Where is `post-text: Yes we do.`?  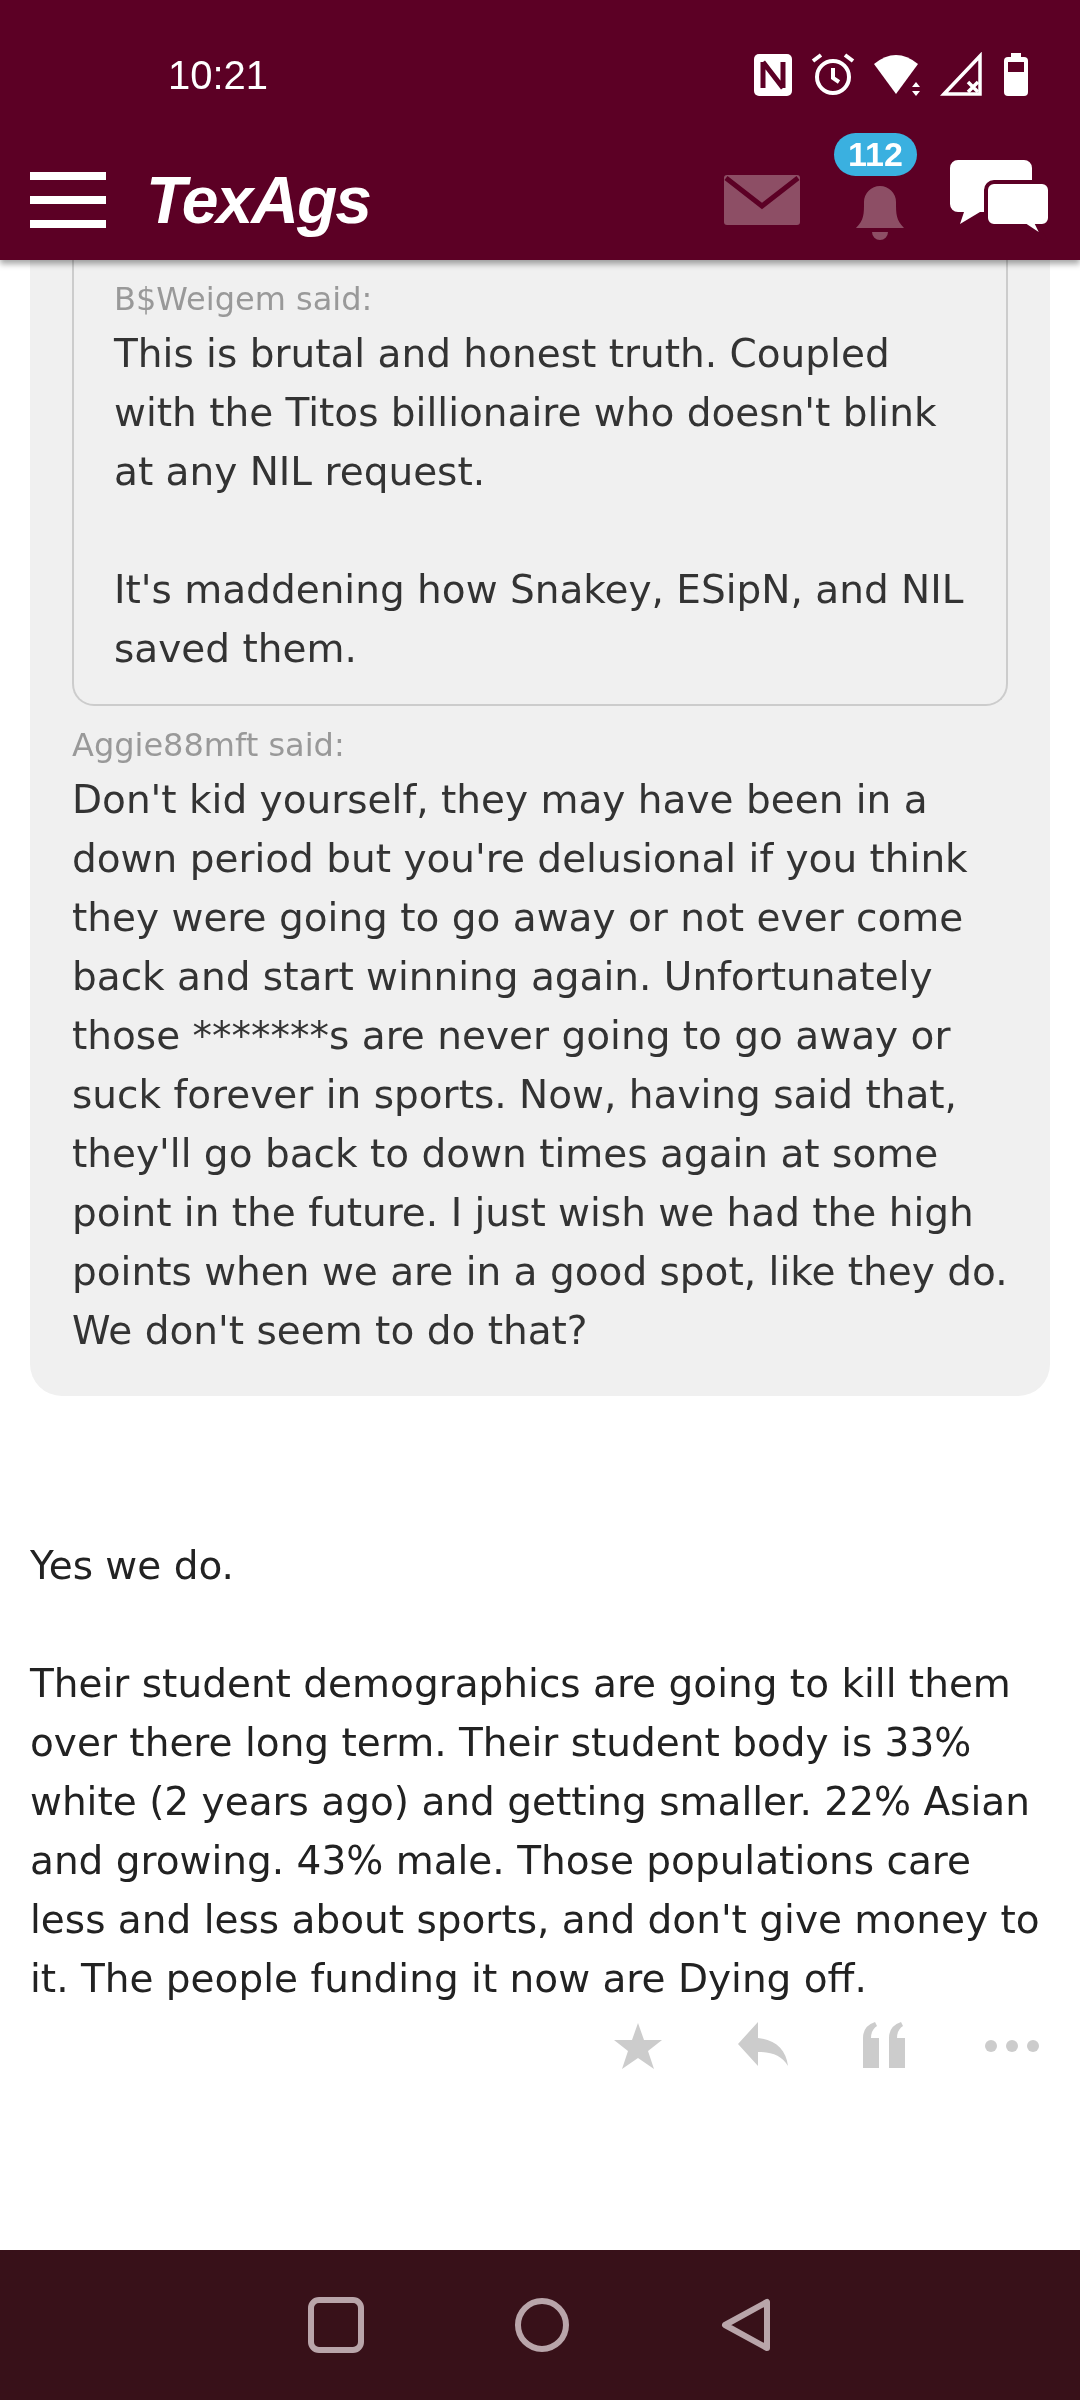 post-text: Yes we do. is located at coordinates (132, 1566).